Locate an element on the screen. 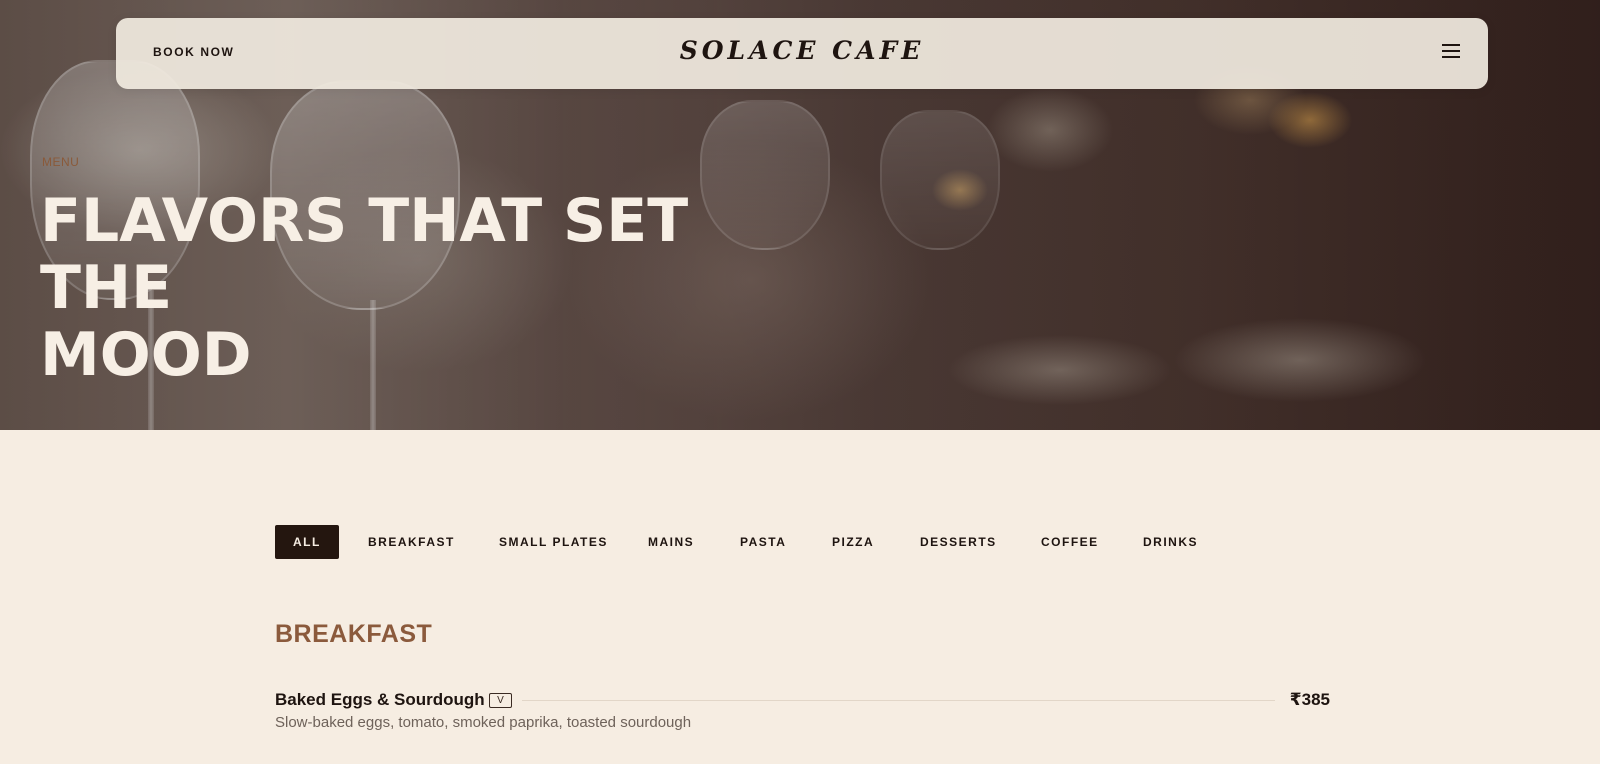 The height and width of the screenshot is (764, 1600). tab-small-plates: SMALL PLATES is located at coordinates (553, 542).